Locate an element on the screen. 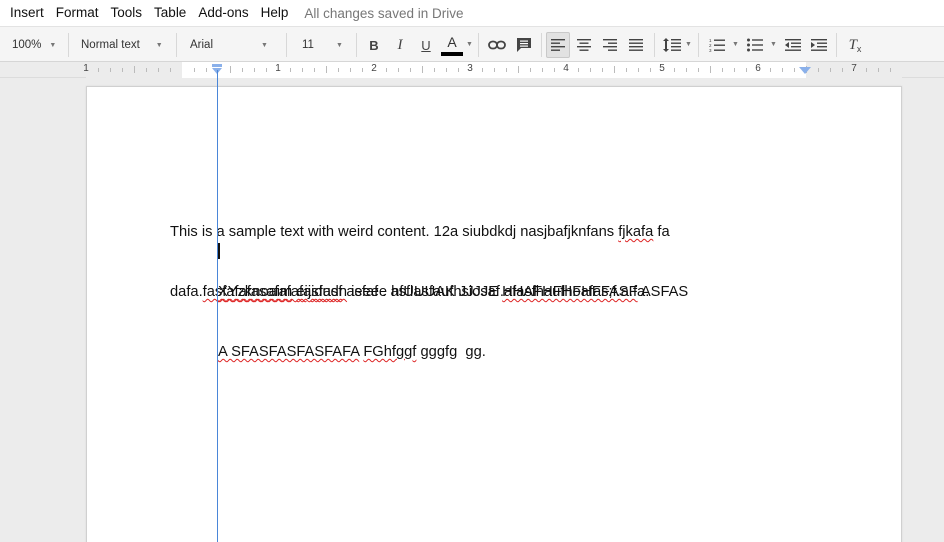 This screenshot has height=542, width=944. justify-button is located at coordinates (636, 45).